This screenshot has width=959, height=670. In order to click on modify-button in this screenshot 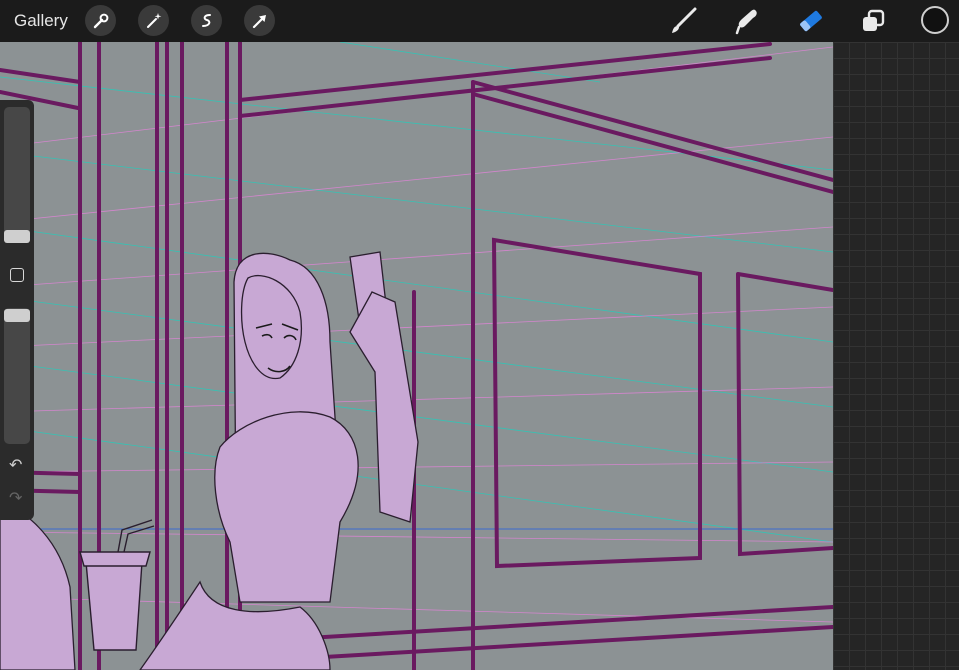, I will do `click(17, 275)`.